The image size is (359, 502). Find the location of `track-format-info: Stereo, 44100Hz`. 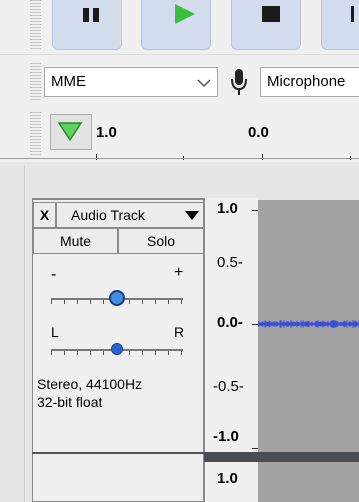

track-format-info: Stereo, 44100Hz is located at coordinates (90, 384).